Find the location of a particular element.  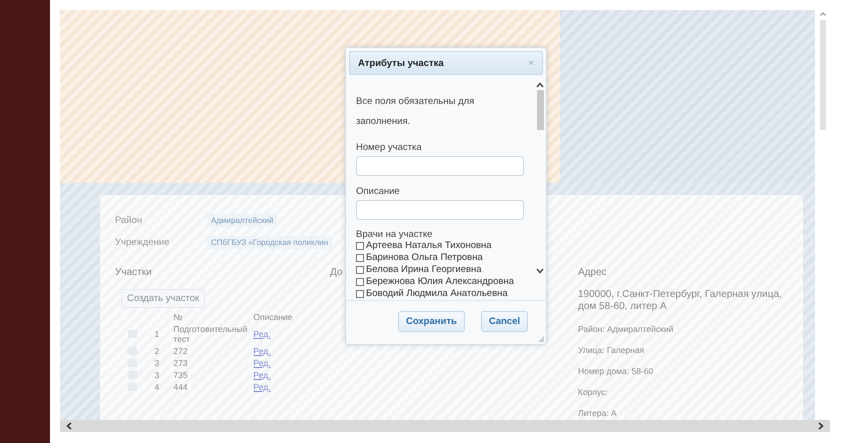

field-label: Район is located at coordinates (129, 220).